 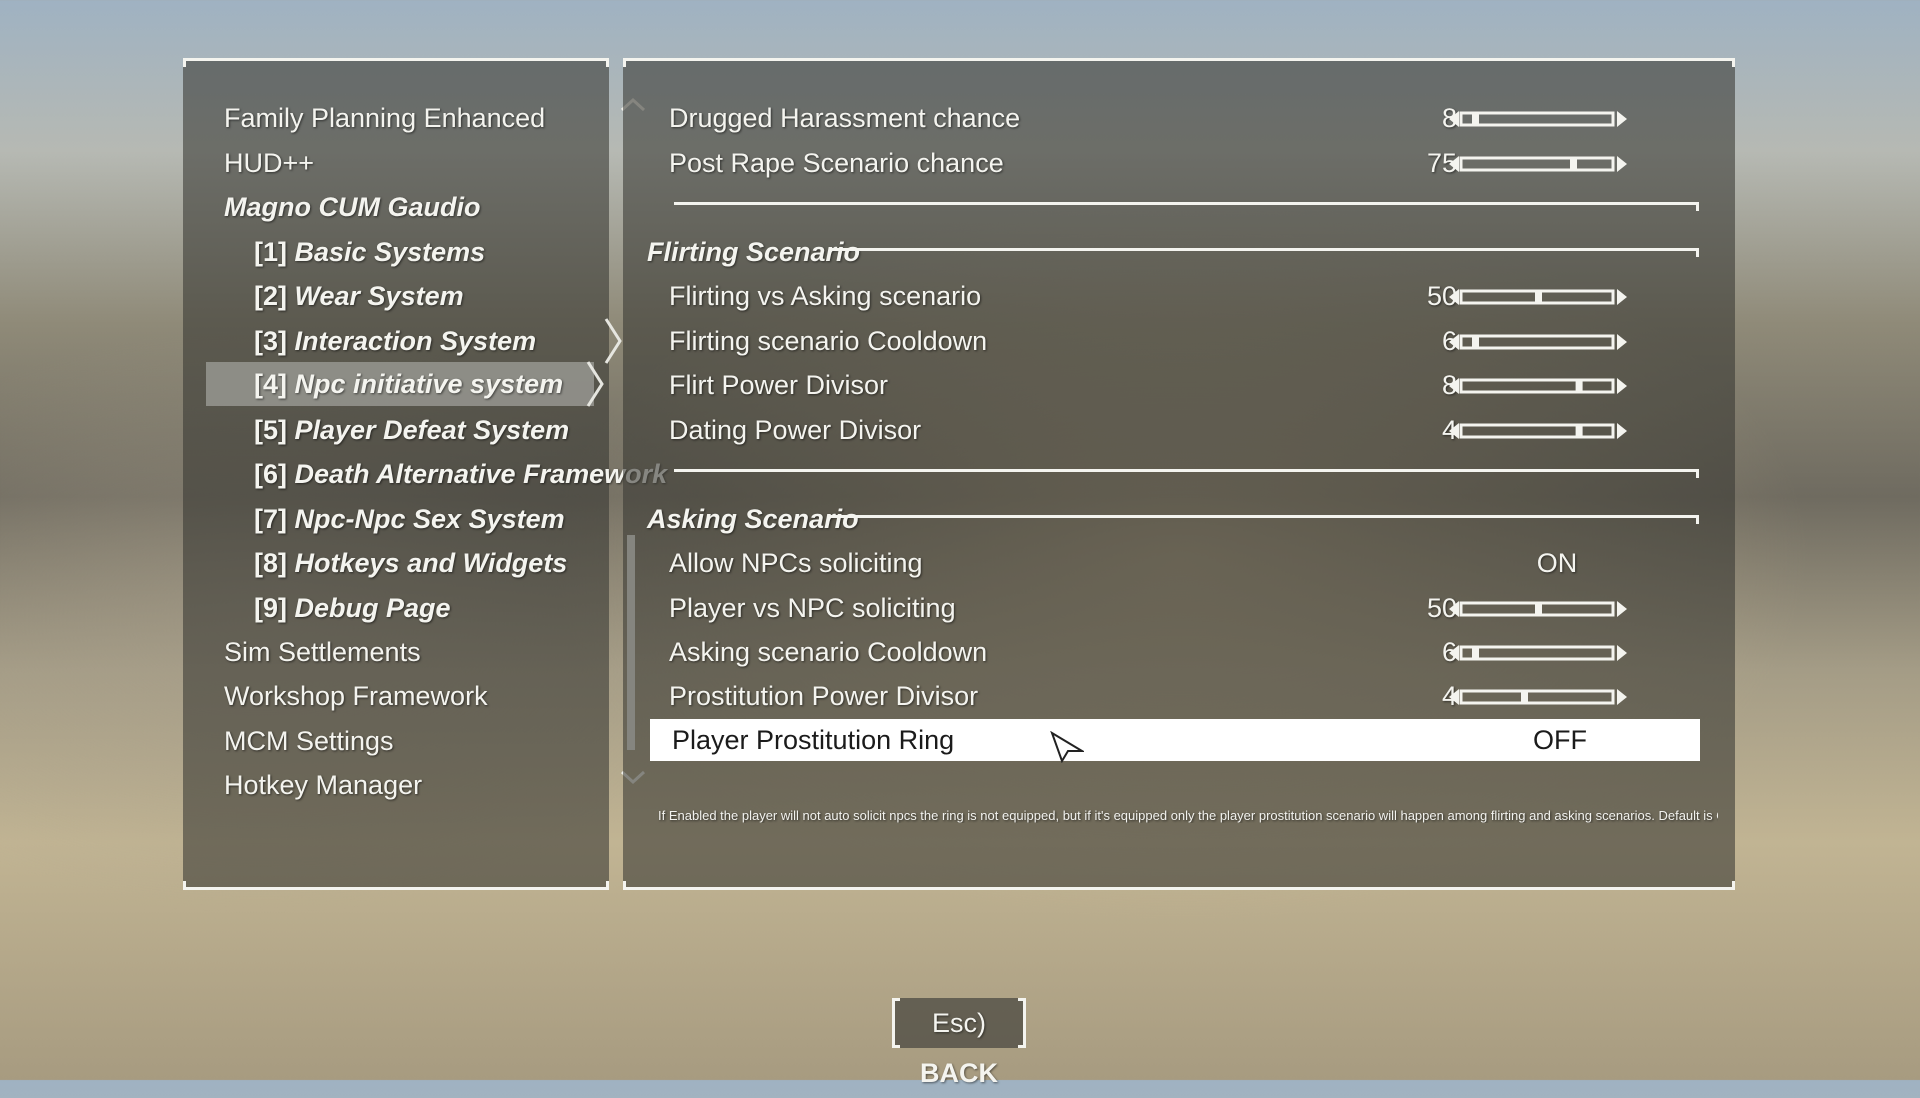 What do you see at coordinates (1172, 608) in the screenshot?
I see `setting-row-player-vs-npc-soliciting: Player vs NPC soliciting 50` at bounding box center [1172, 608].